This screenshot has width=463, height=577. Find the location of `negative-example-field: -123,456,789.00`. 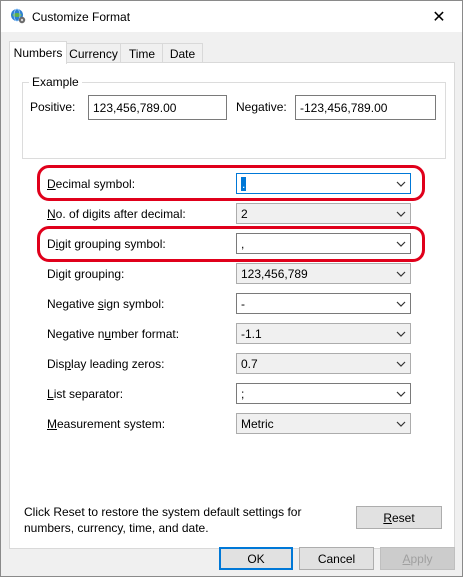

negative-example-field: -123,456,789.00 is located at coordinates (365, 107).